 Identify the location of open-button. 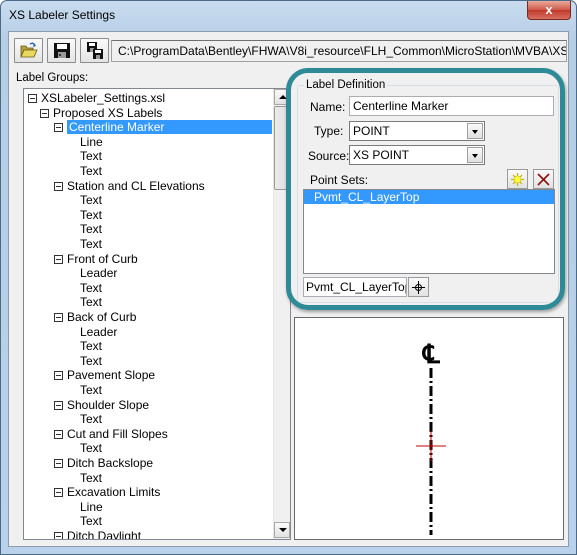
(28, 50).